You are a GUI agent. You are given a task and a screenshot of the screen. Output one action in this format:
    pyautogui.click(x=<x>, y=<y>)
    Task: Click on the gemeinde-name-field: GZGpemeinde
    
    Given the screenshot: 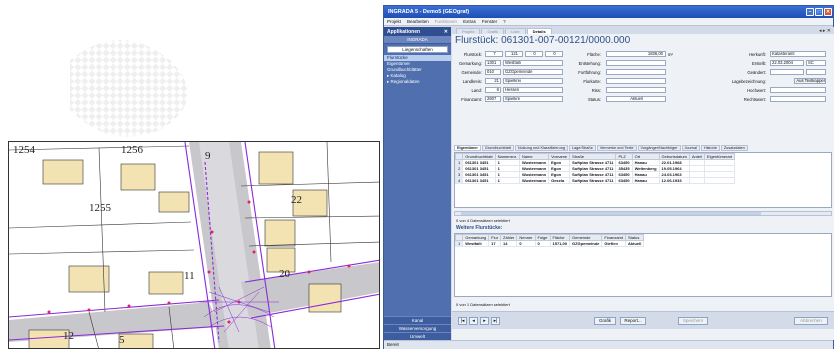 What is the action you would take?
    pyautogui.click(x=533, y=72)
    